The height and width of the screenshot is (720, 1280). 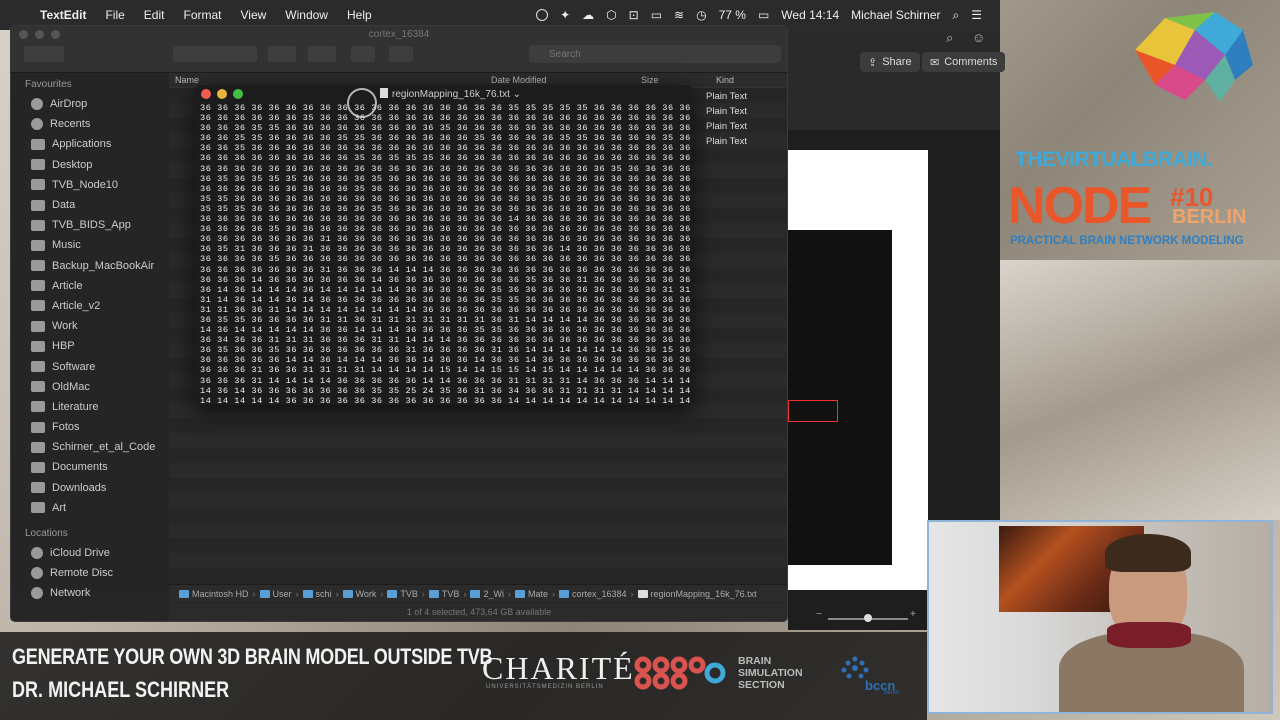 What do you see at coordinates (964, 62) in the screenshot?
I see `comments-button: ✉ Comments` at bounding box center [964, 62].